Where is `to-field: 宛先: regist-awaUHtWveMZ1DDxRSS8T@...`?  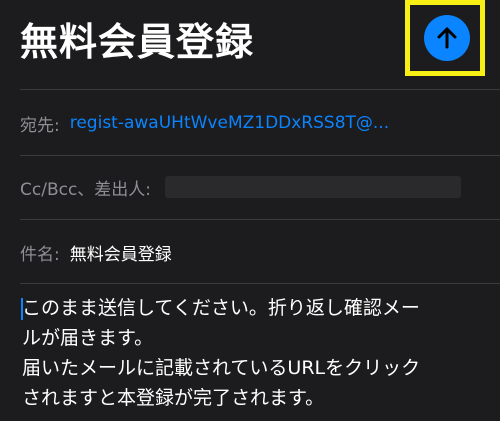
to-field: 宛先: regist-awaUHtWveMZ1DDxRSS8T@... is located at coordinates (260, 123).